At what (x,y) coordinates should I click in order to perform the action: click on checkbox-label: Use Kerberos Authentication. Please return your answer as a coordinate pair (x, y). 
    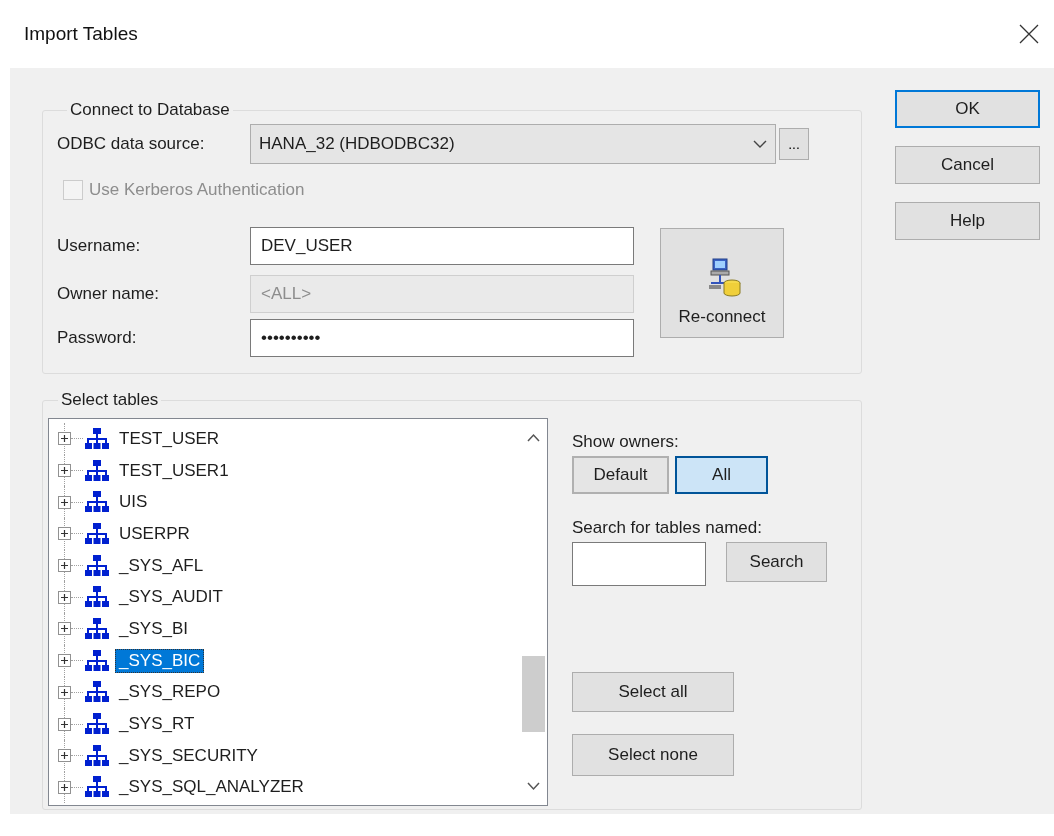
    Looking at the image, I should click on (197, 190).